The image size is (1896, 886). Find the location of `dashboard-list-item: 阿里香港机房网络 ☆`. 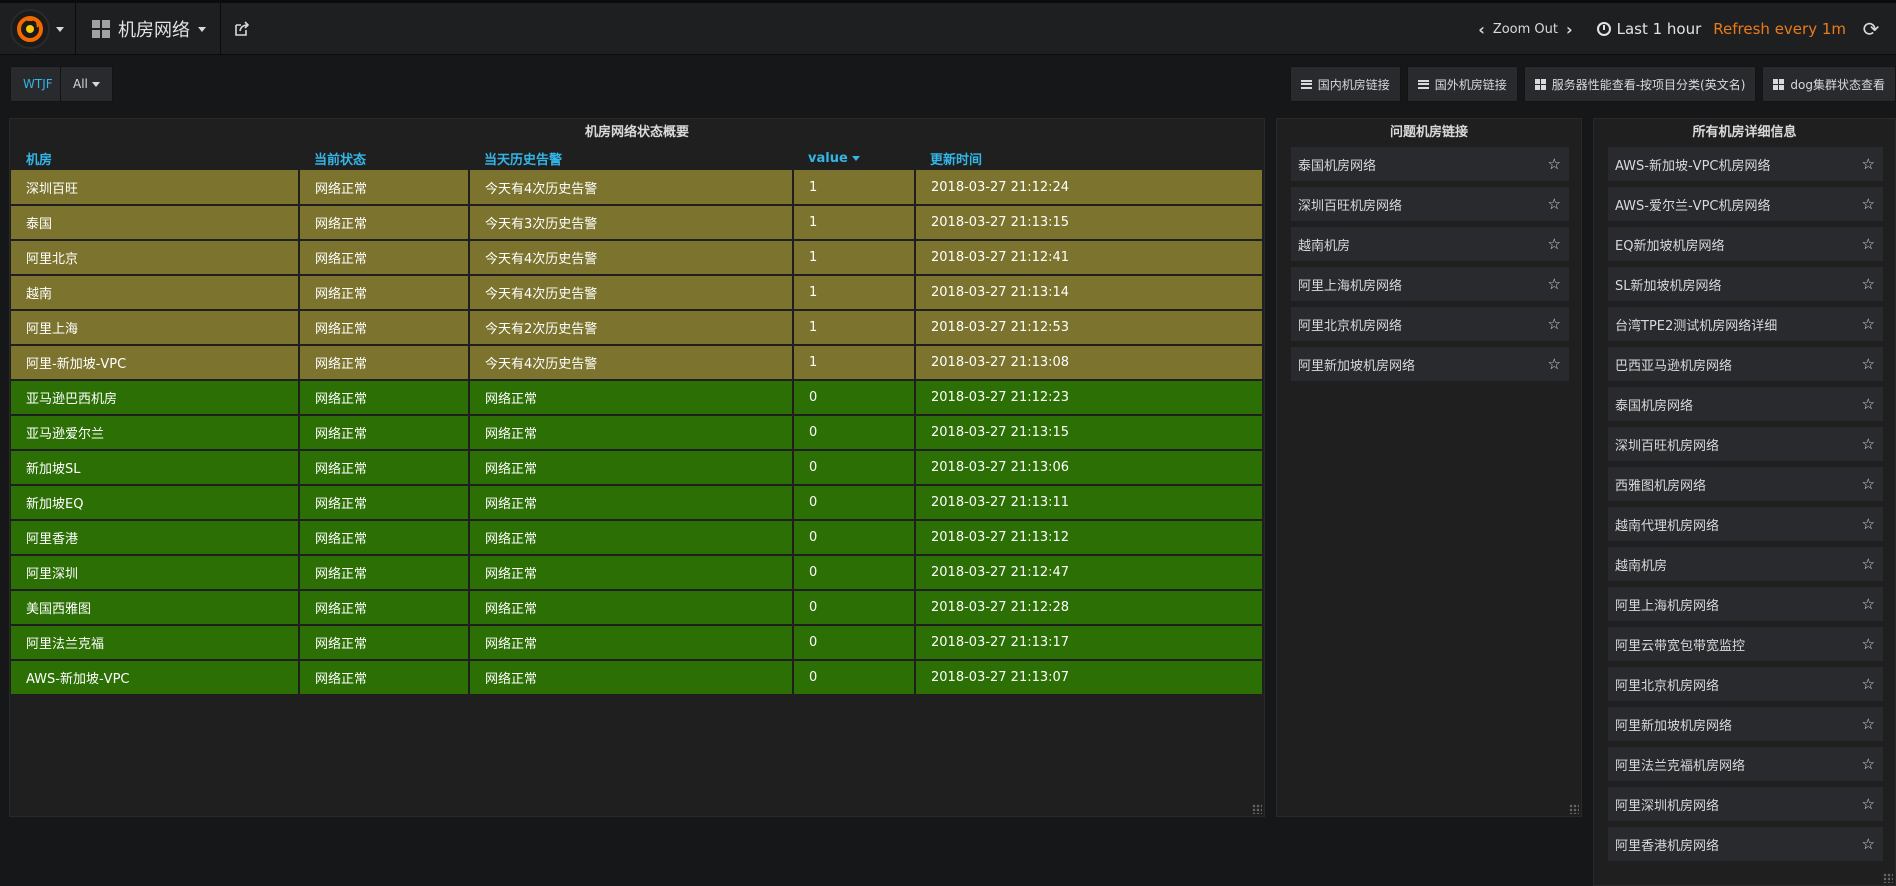

dashboard-list-item: 阿里香港机房网络 ☆ is located at coordinates (1745, 844).